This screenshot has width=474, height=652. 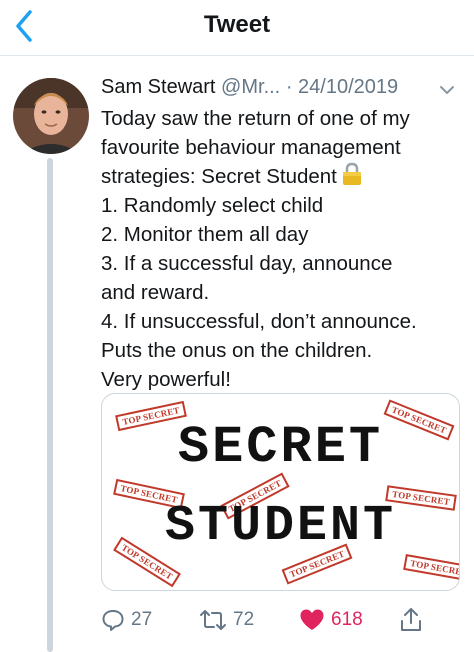 What do you see at coordinates (280, 447) in the screenshot?
I see `image-text-secret: SECRET` at bounding box center [280, 447].